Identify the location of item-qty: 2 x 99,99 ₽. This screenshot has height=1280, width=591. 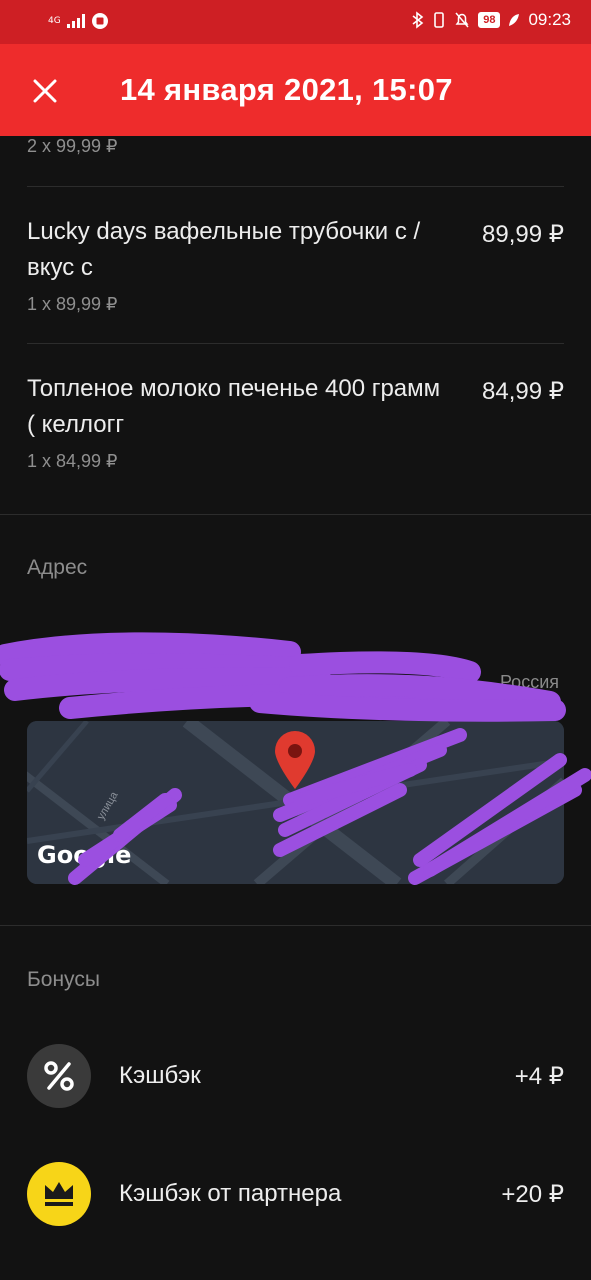
(72, 146).